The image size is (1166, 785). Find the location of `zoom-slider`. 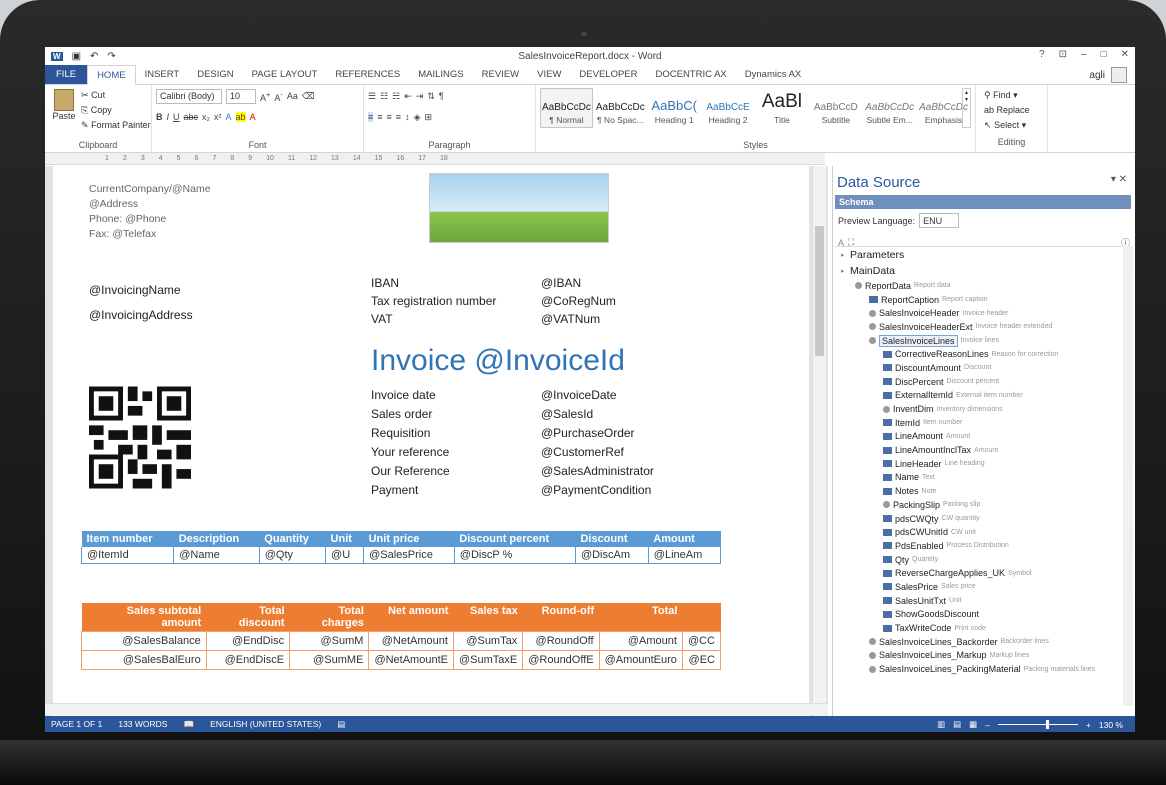

zoom-slider is located at coordinates (1037, 724).